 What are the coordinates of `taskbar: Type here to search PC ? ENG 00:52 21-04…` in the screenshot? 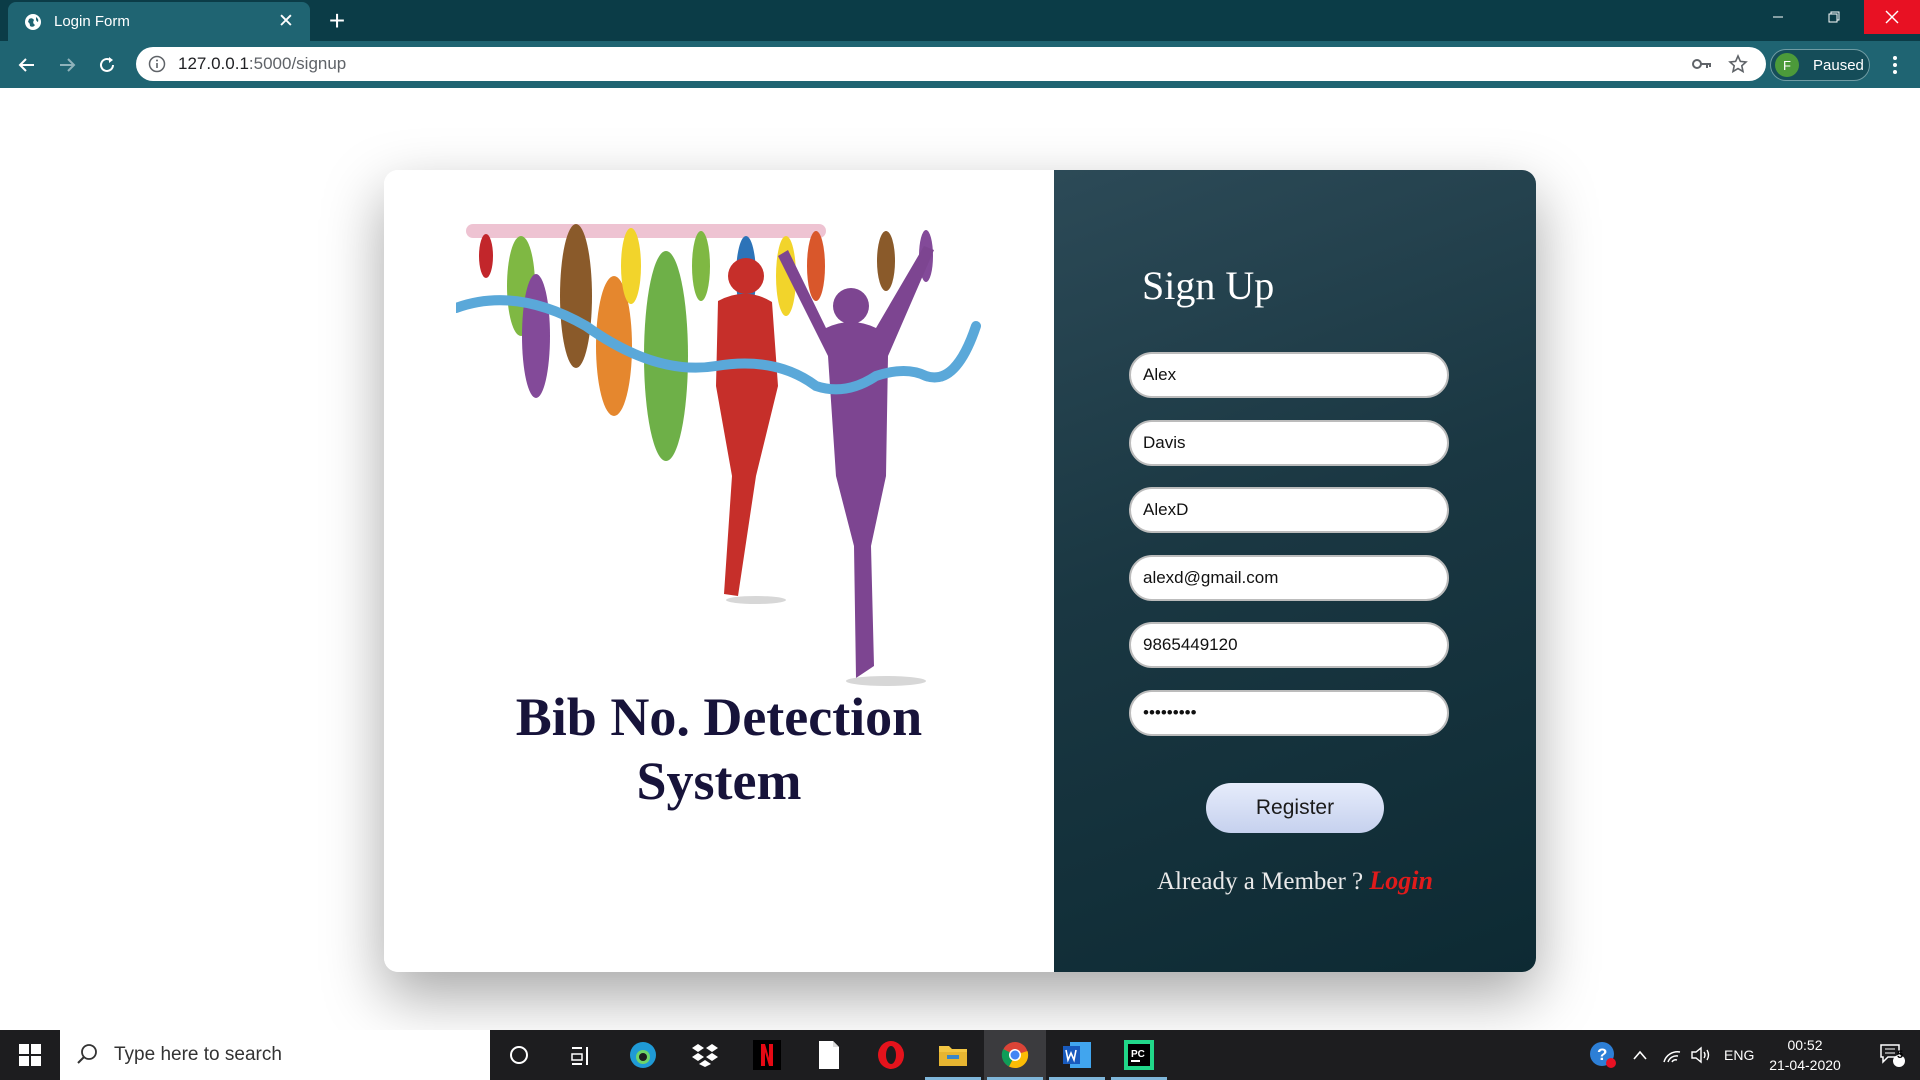 It's located at (960, 1055).